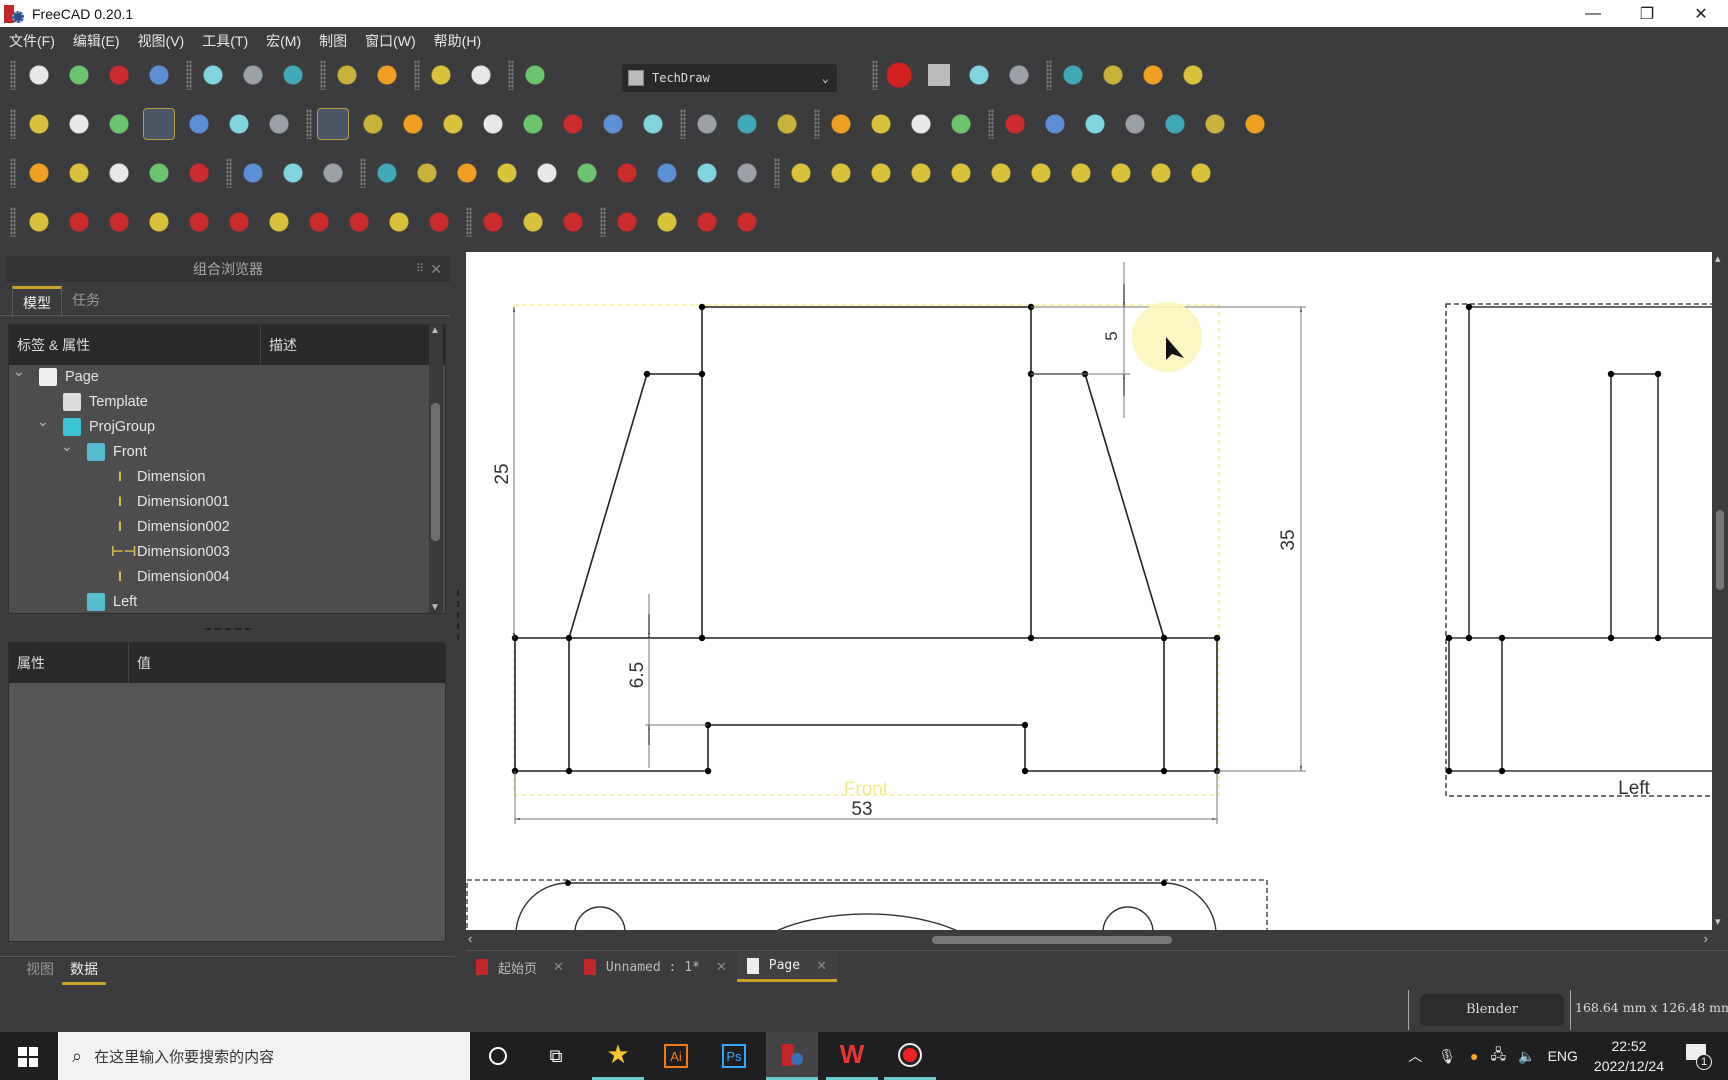  What do you see at coordinates (170, 527) in the screenshot?
I see `tree-item-dimension002: I Dimension002` at bounding box center [170, 527].